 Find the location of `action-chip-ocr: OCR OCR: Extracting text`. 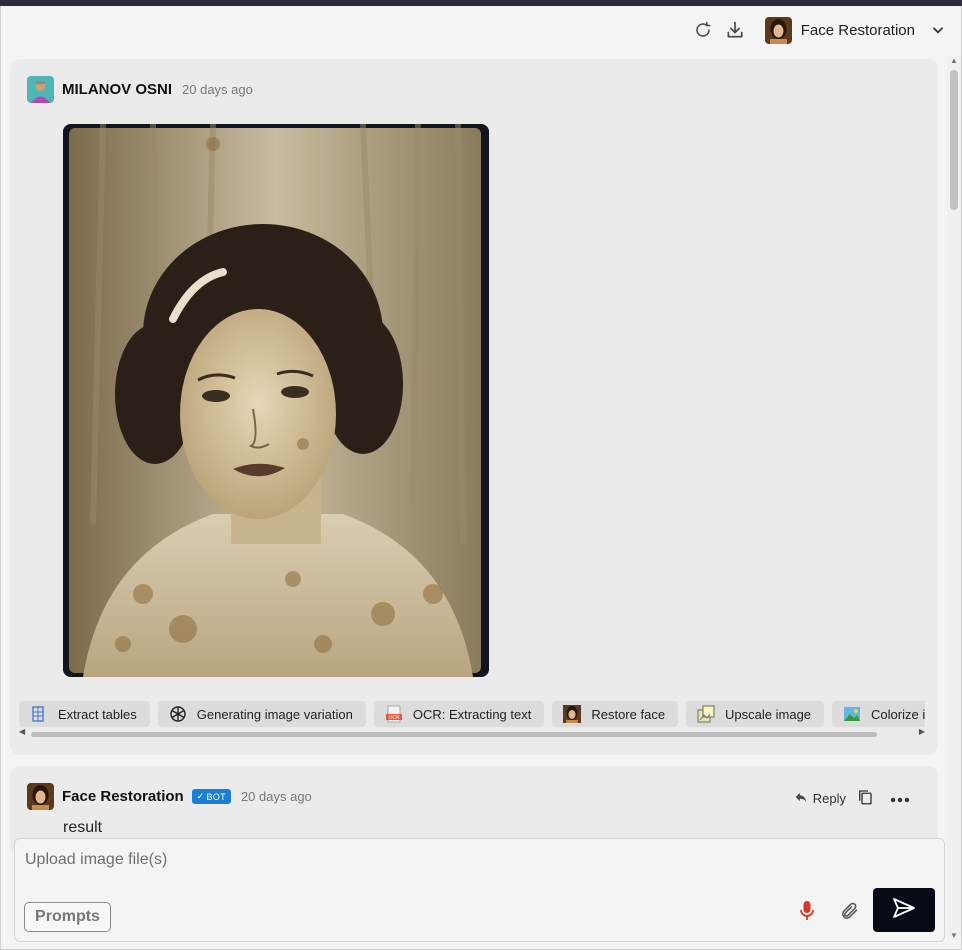

action-chip-ocr: OCR OCR: Extracting text is located at coordinates (459, 714).